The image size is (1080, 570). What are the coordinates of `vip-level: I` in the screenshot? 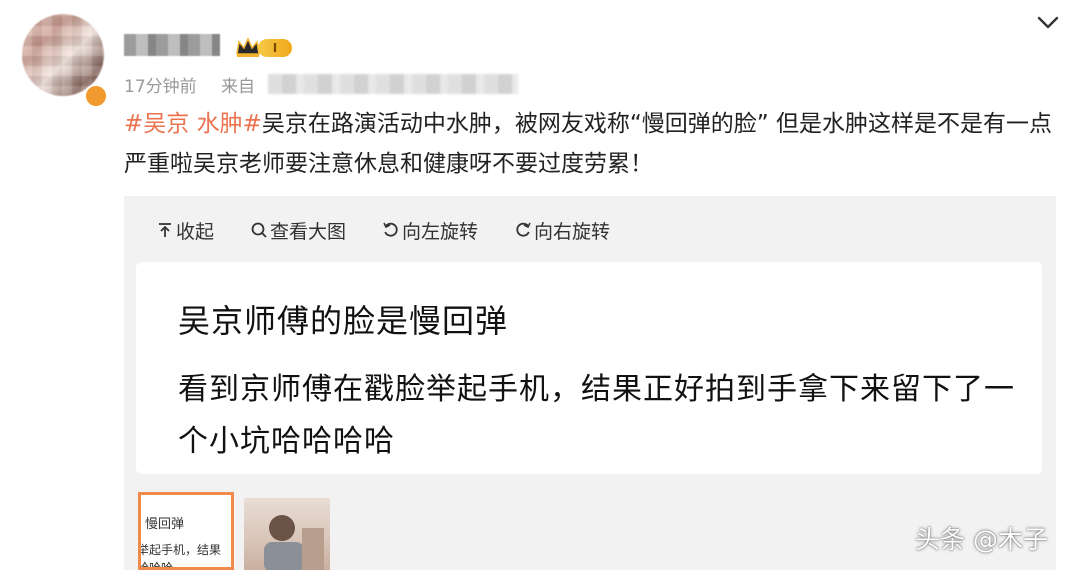 It's located at (275, 48).